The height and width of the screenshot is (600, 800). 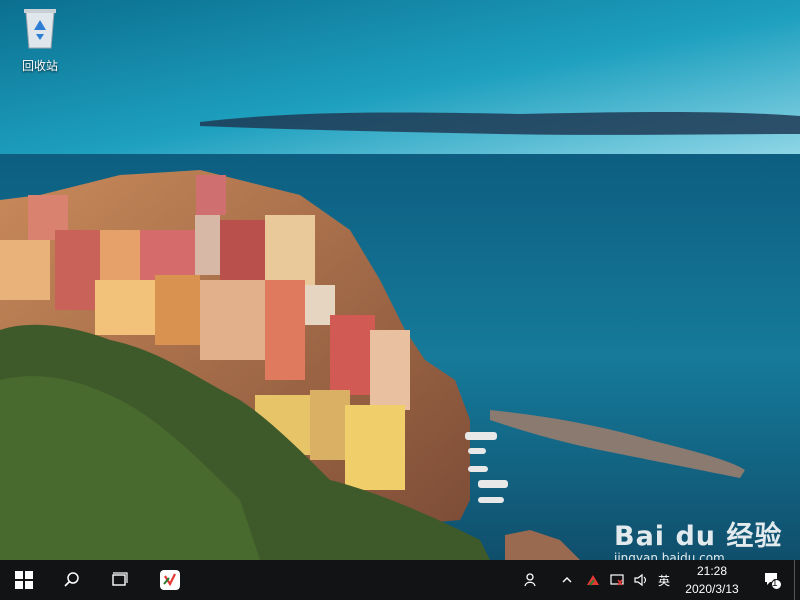 I want to click on desktop-icon-recycle-bin: 回收站, so click(x=40, y=41).